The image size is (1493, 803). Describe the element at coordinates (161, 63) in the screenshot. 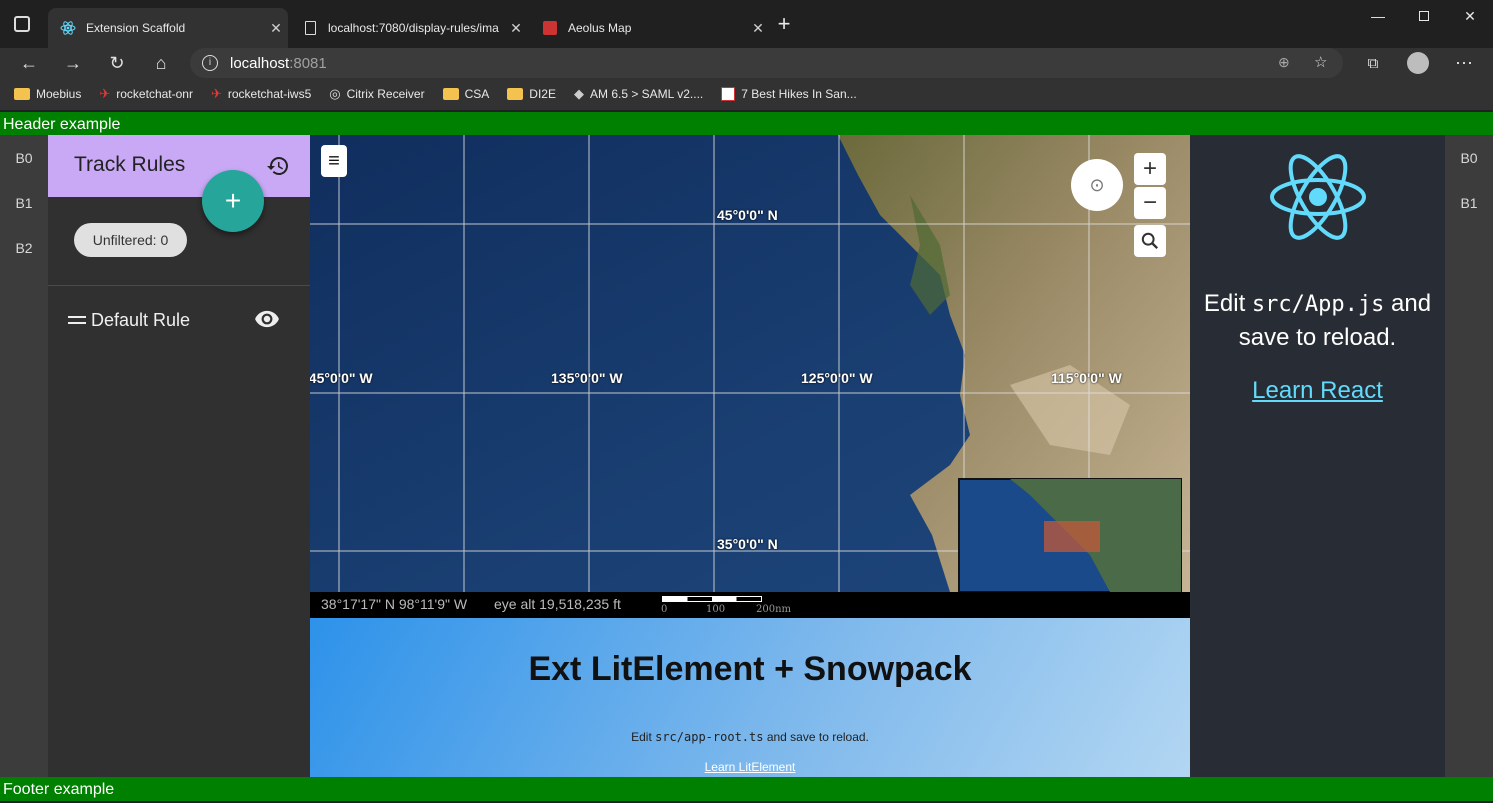

I see `home-icon: ⌂` at that location.